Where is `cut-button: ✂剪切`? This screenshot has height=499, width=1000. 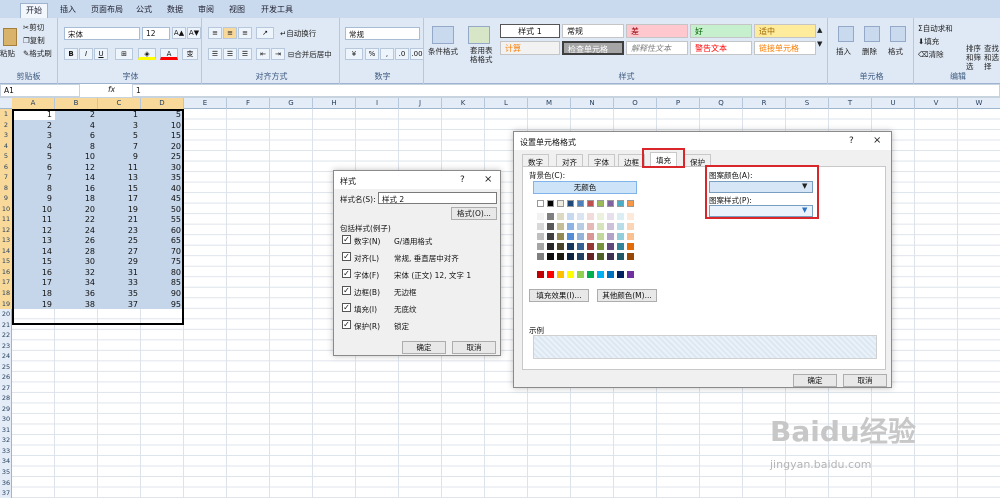
cut-button: ✂剪切 is located at coordinates (33, 27).